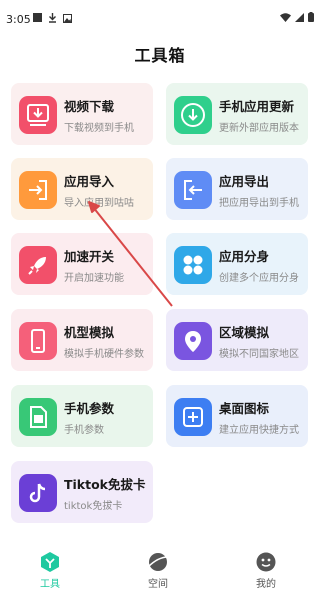 The image size is (320, 601). Describe the element at coordinates (193, 190) in the screenshot. I see `export-icon` at that location.